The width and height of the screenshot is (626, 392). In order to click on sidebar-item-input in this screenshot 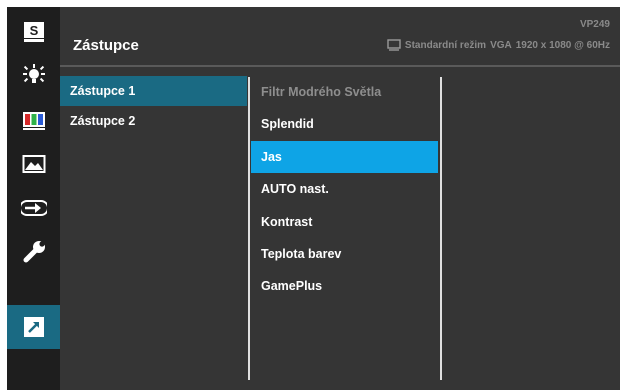, I will do `click(33, 208)`.